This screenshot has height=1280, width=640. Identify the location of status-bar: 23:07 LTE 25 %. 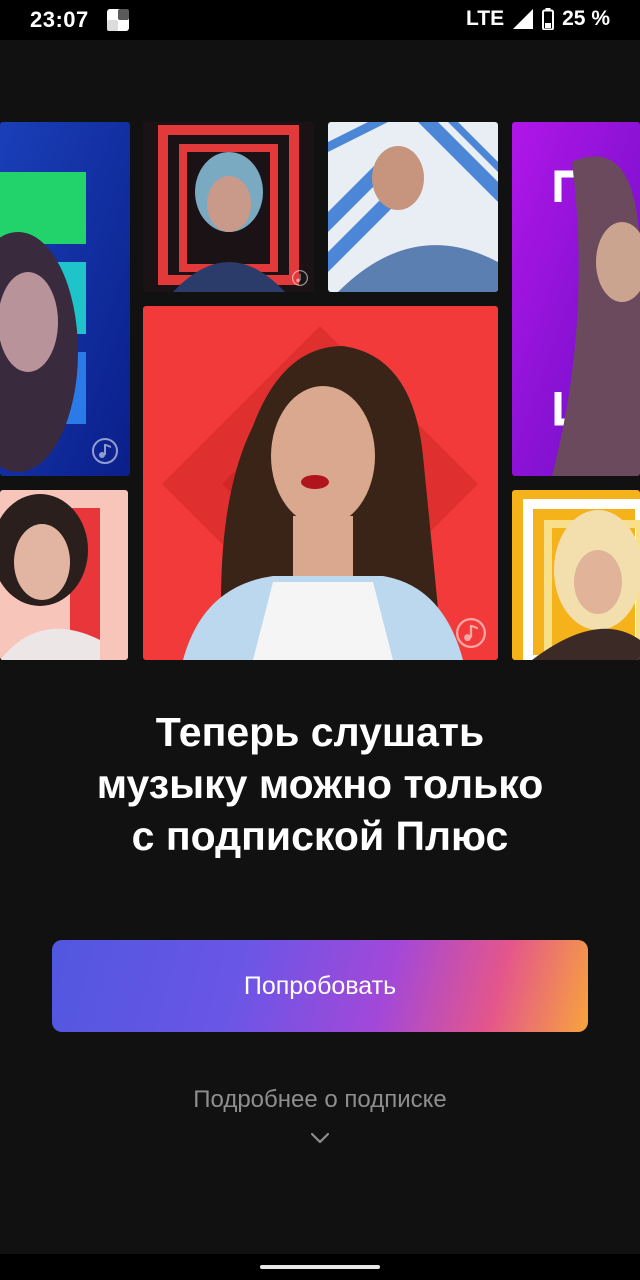
(320, 20).